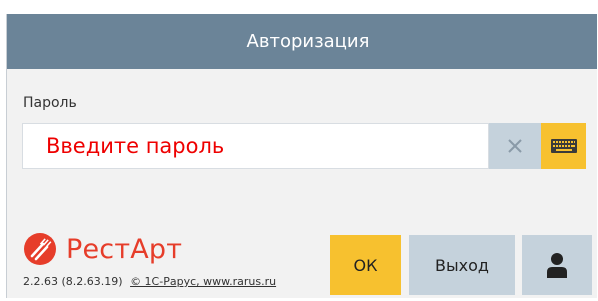 The width and height of the screenshot is (598, 301). I want to click on ok-button: ОК, so click(365, 265).